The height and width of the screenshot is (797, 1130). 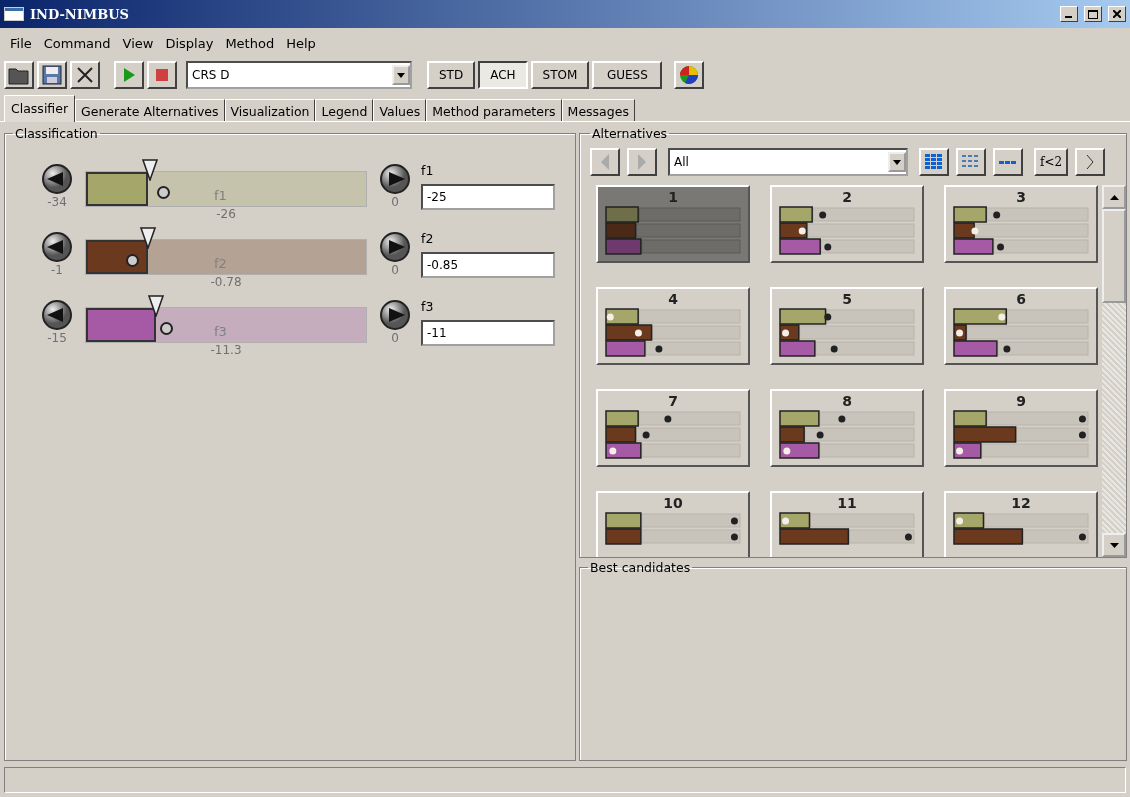 I want to click on tab: Messages, so click(x=598, y=110).